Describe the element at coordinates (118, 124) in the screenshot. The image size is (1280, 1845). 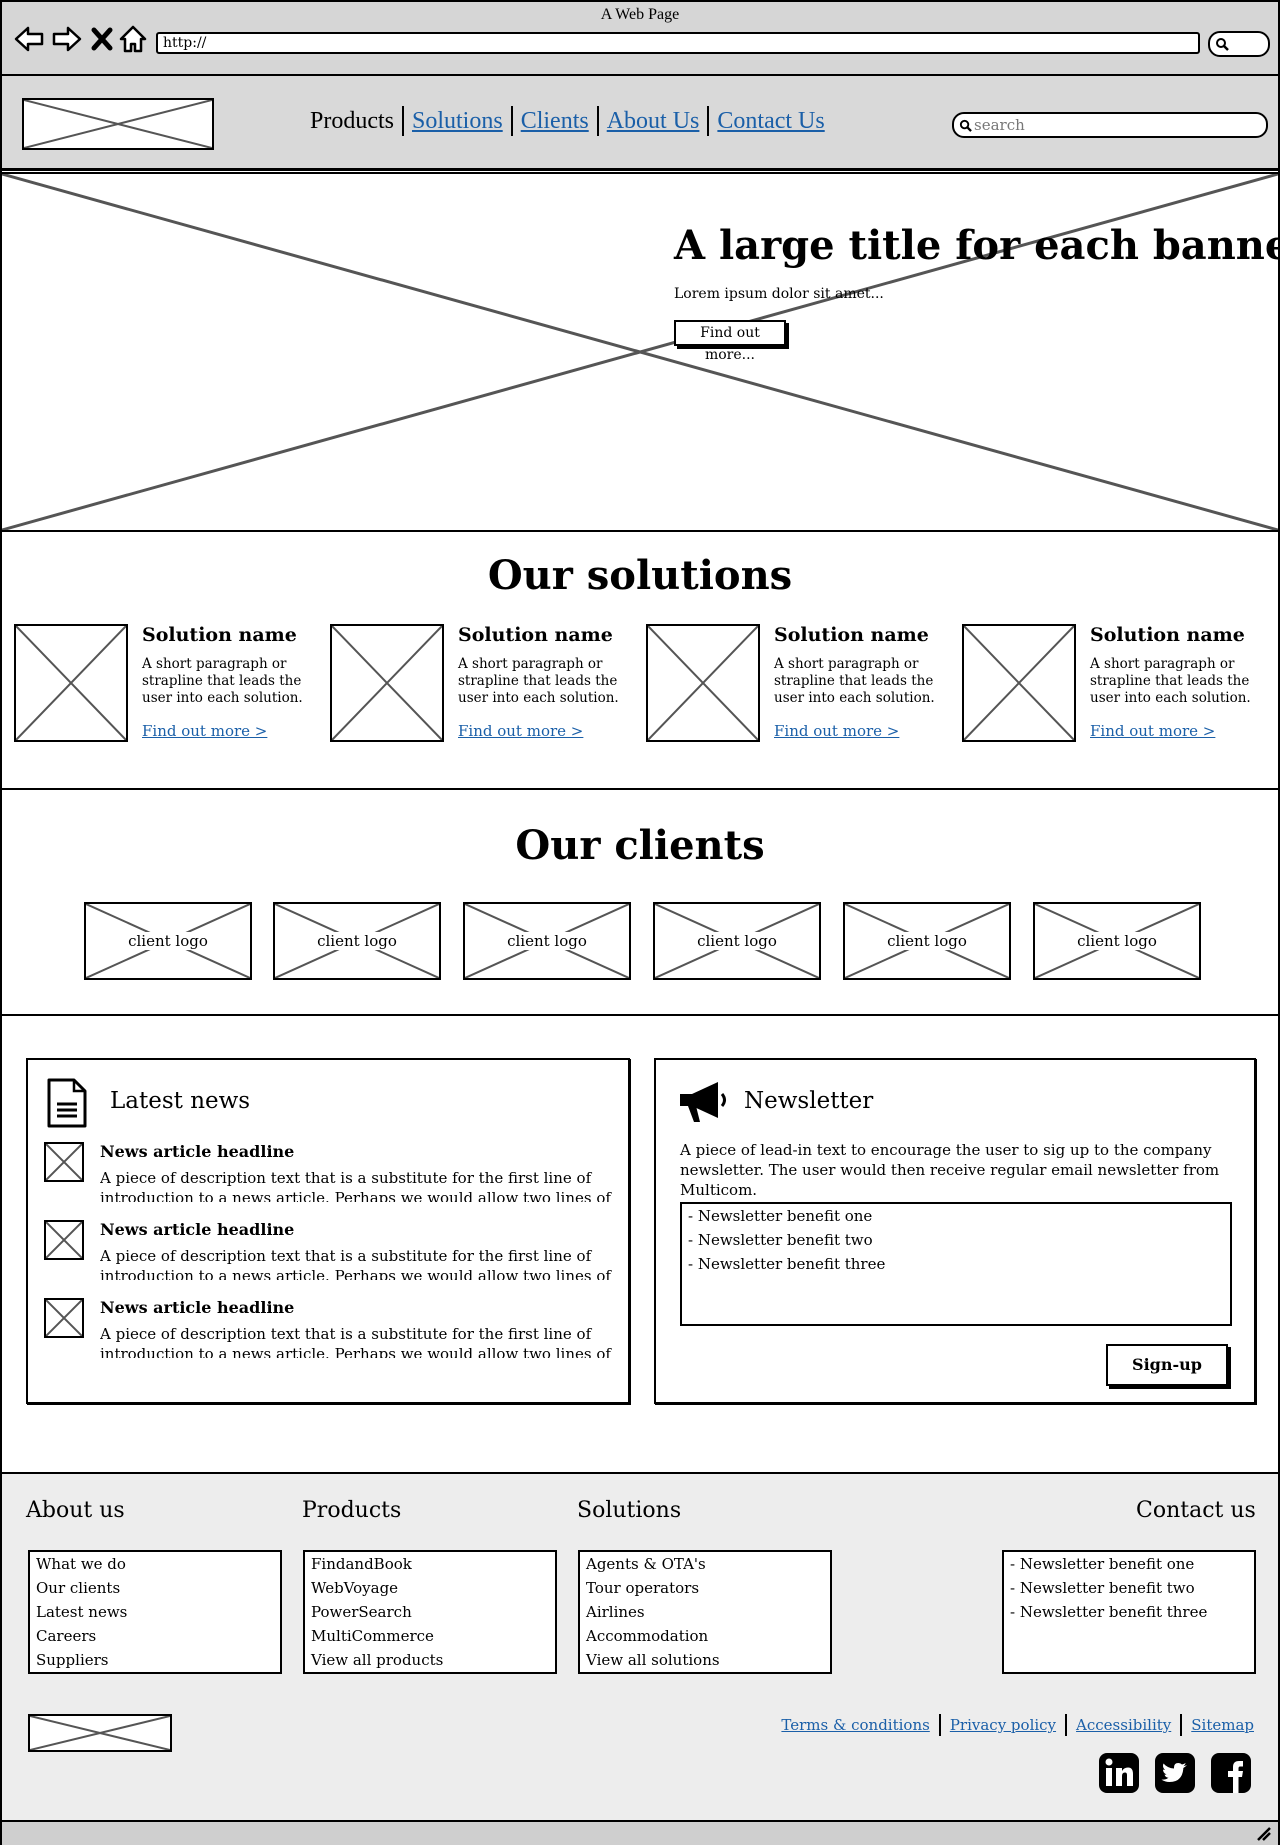
I see `site-logo` at that location.